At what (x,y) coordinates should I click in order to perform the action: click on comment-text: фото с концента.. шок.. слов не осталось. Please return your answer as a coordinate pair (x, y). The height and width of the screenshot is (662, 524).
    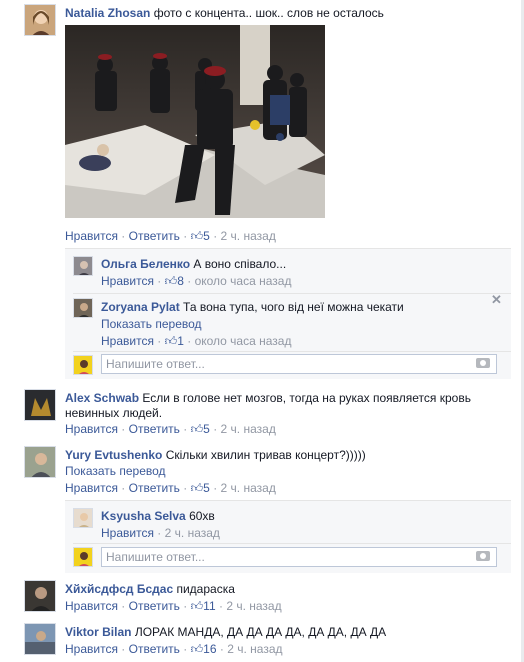
    Looking at the image, I should click on (268, 13).